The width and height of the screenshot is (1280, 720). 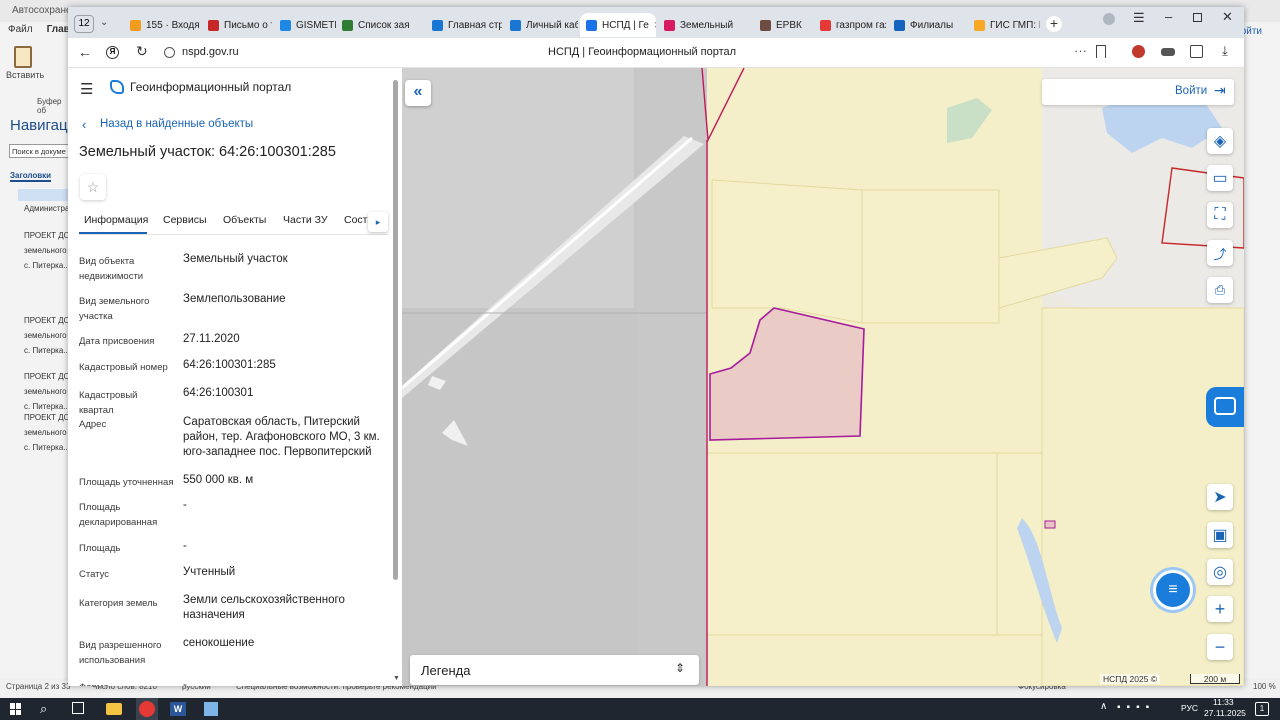 What do you see at coordinates (305, 25) in the screenshot?
I see `browser-tab: GISMETEO:` at bounding box center [305, 25].